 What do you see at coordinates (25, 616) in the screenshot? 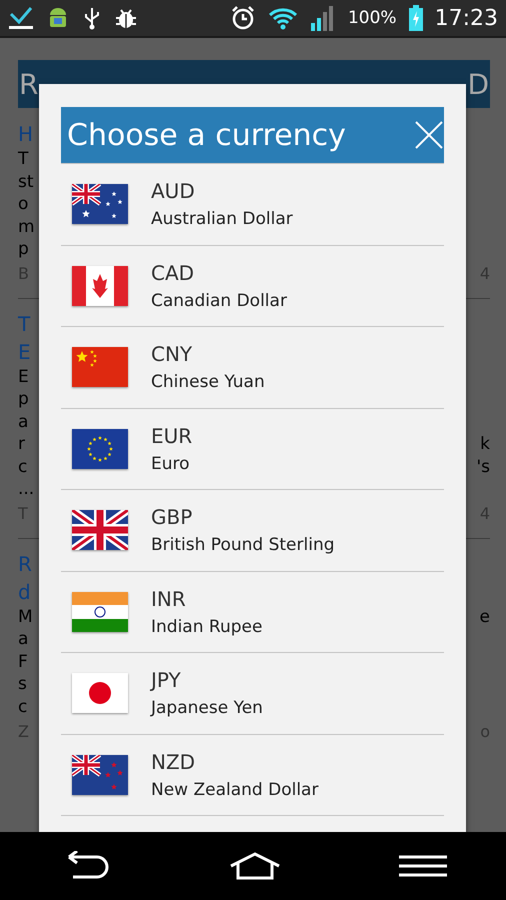
I see `article-text: M` at bounding box center [25, 616].